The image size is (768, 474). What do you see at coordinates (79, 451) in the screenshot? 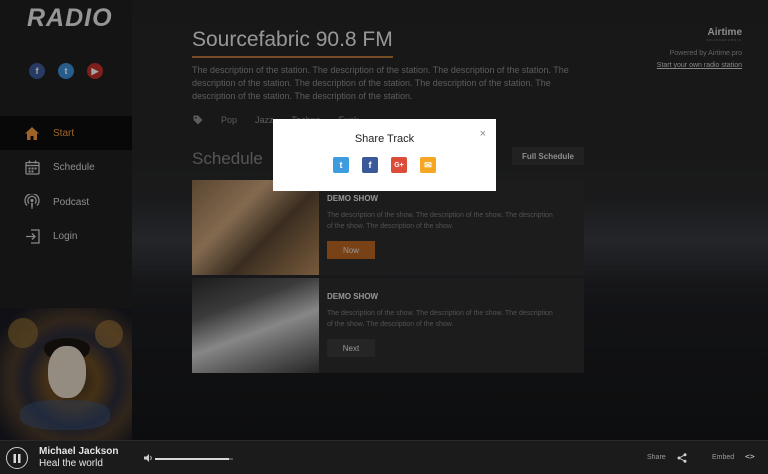
I see `track-artist: Michael Jackson` at bounding box center [79, 451].